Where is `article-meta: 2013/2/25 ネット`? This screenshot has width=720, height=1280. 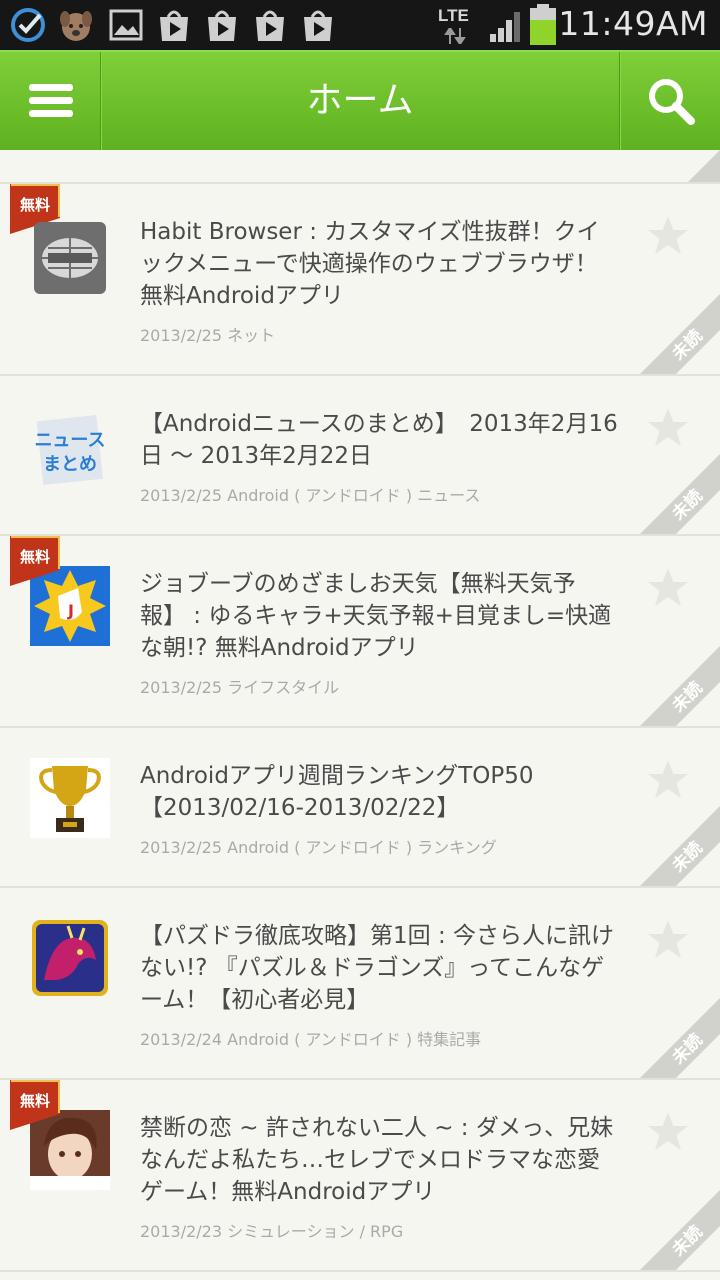 article-meta: 2013/2/25 ネット is located at coordinates (208, 335).